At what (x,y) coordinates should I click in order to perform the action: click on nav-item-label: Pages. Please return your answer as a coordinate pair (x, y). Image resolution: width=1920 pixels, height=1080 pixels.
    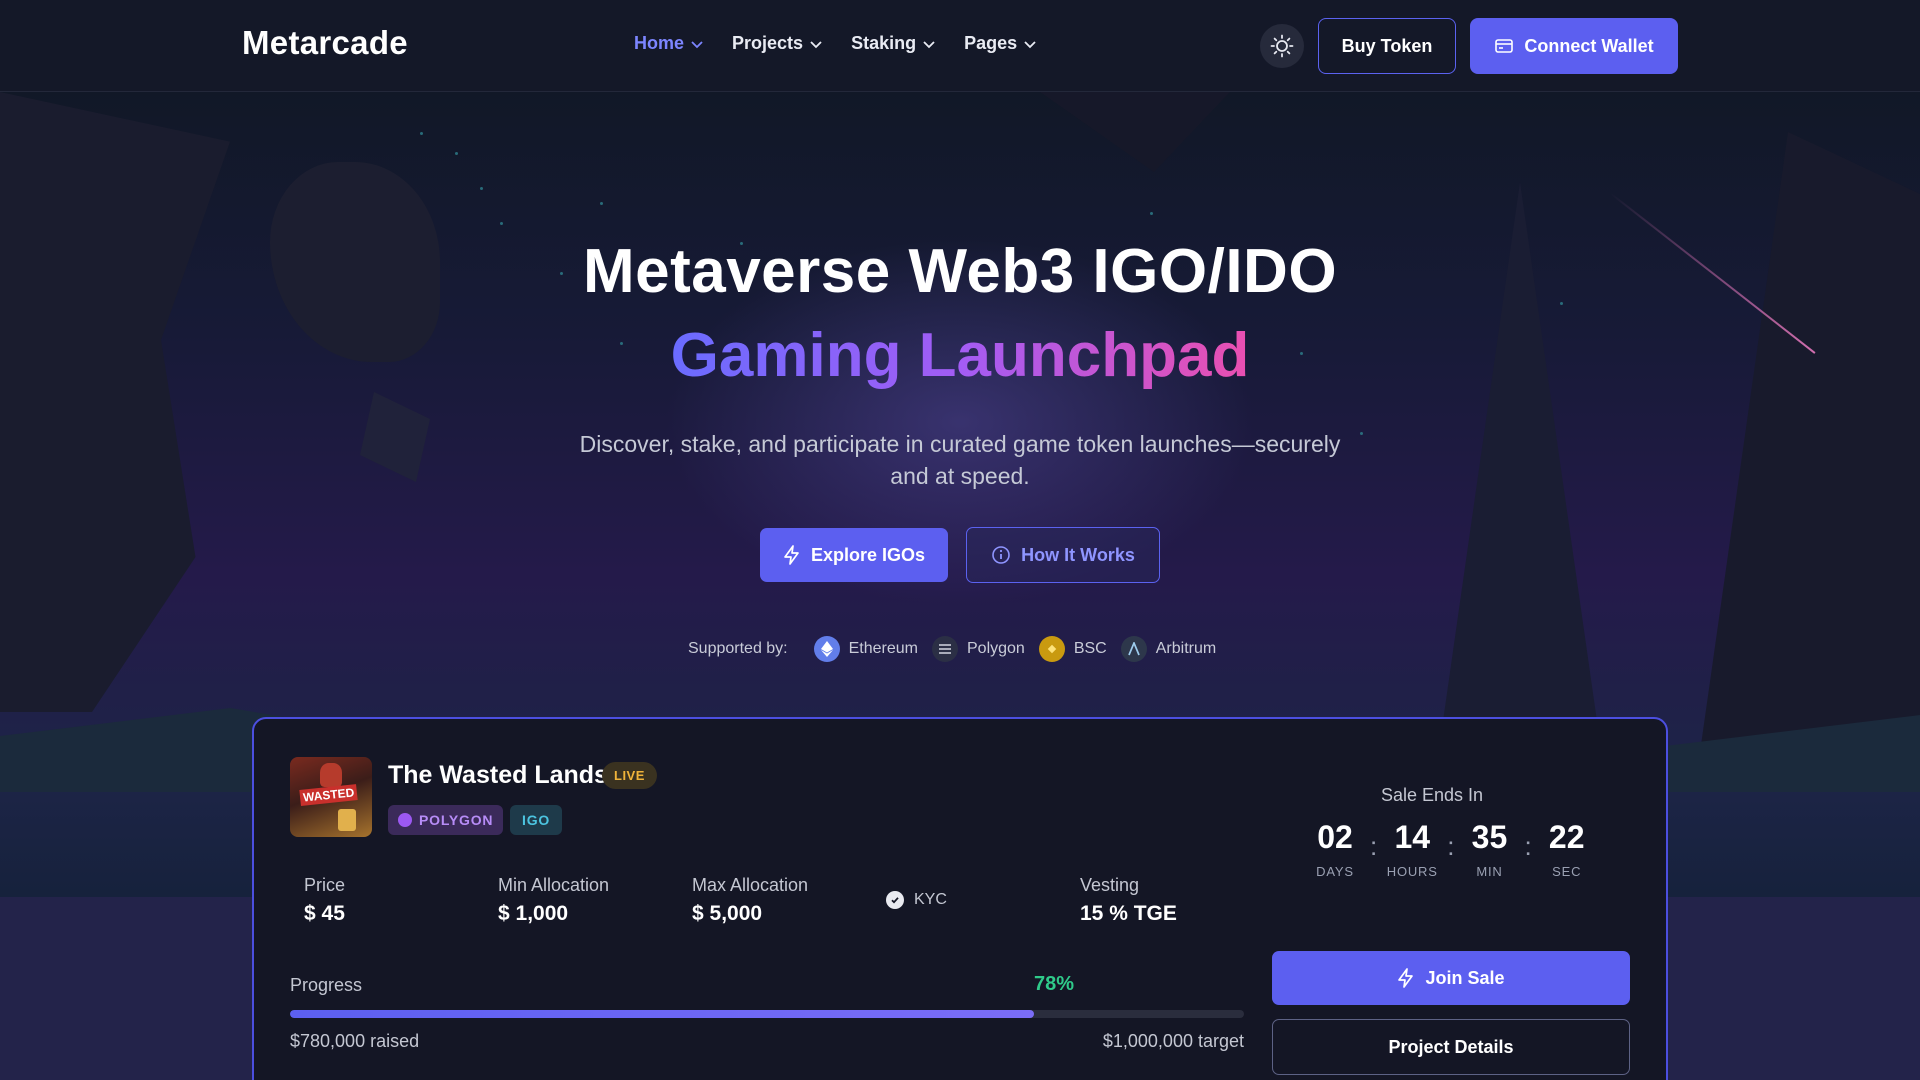
    Looking at the image, I should click on (991, 43).